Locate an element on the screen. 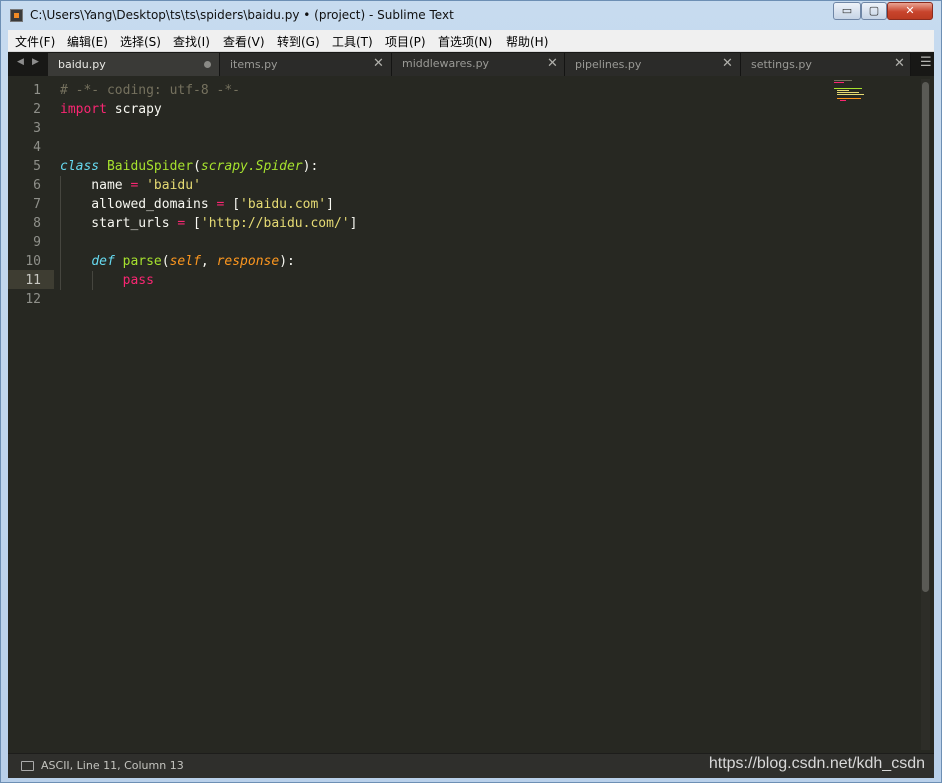  minimap is located at coordinates (859, 95).